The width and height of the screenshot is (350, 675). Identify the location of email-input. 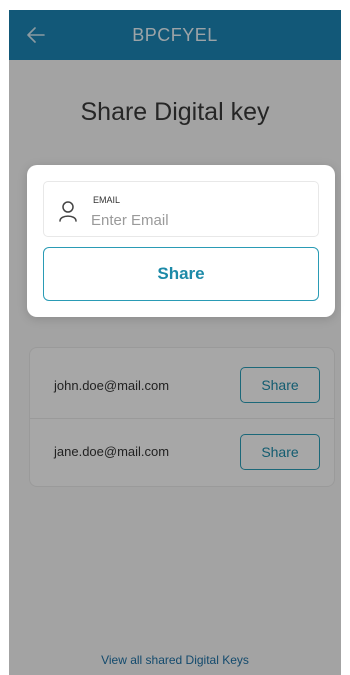
(196, 220).